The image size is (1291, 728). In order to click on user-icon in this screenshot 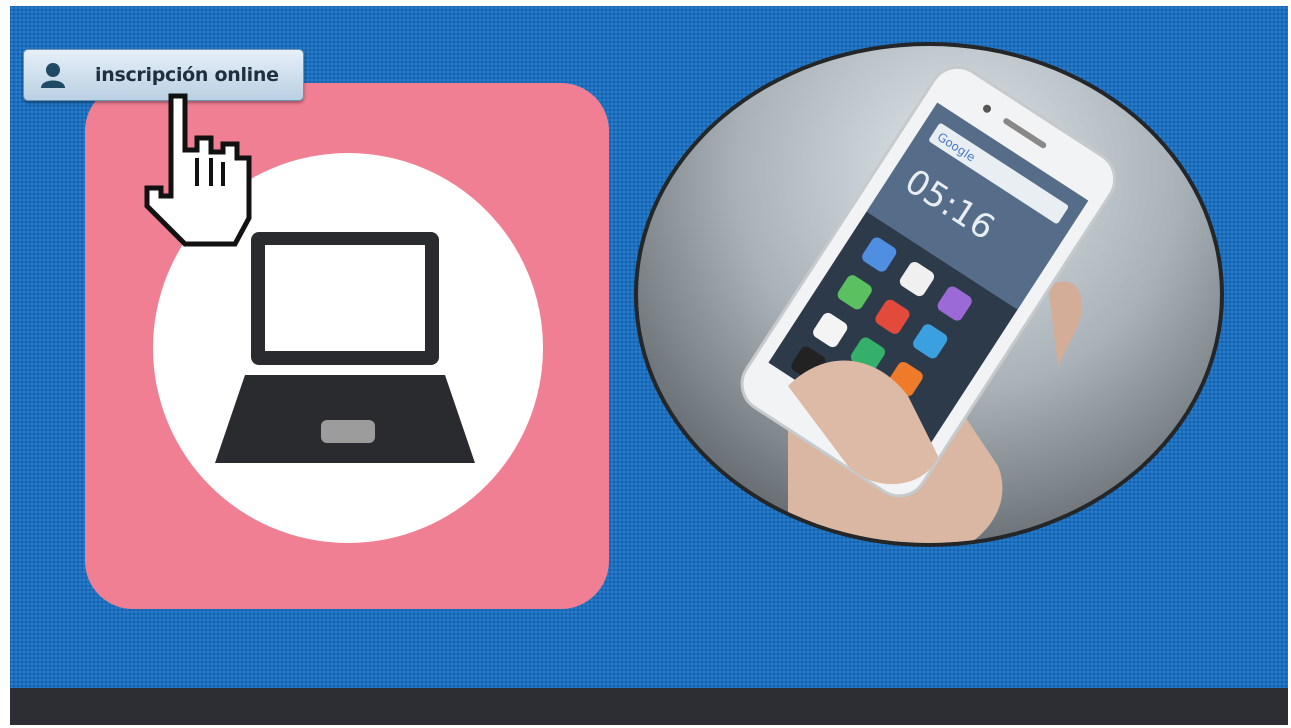, I will do `click(53, 75)`.